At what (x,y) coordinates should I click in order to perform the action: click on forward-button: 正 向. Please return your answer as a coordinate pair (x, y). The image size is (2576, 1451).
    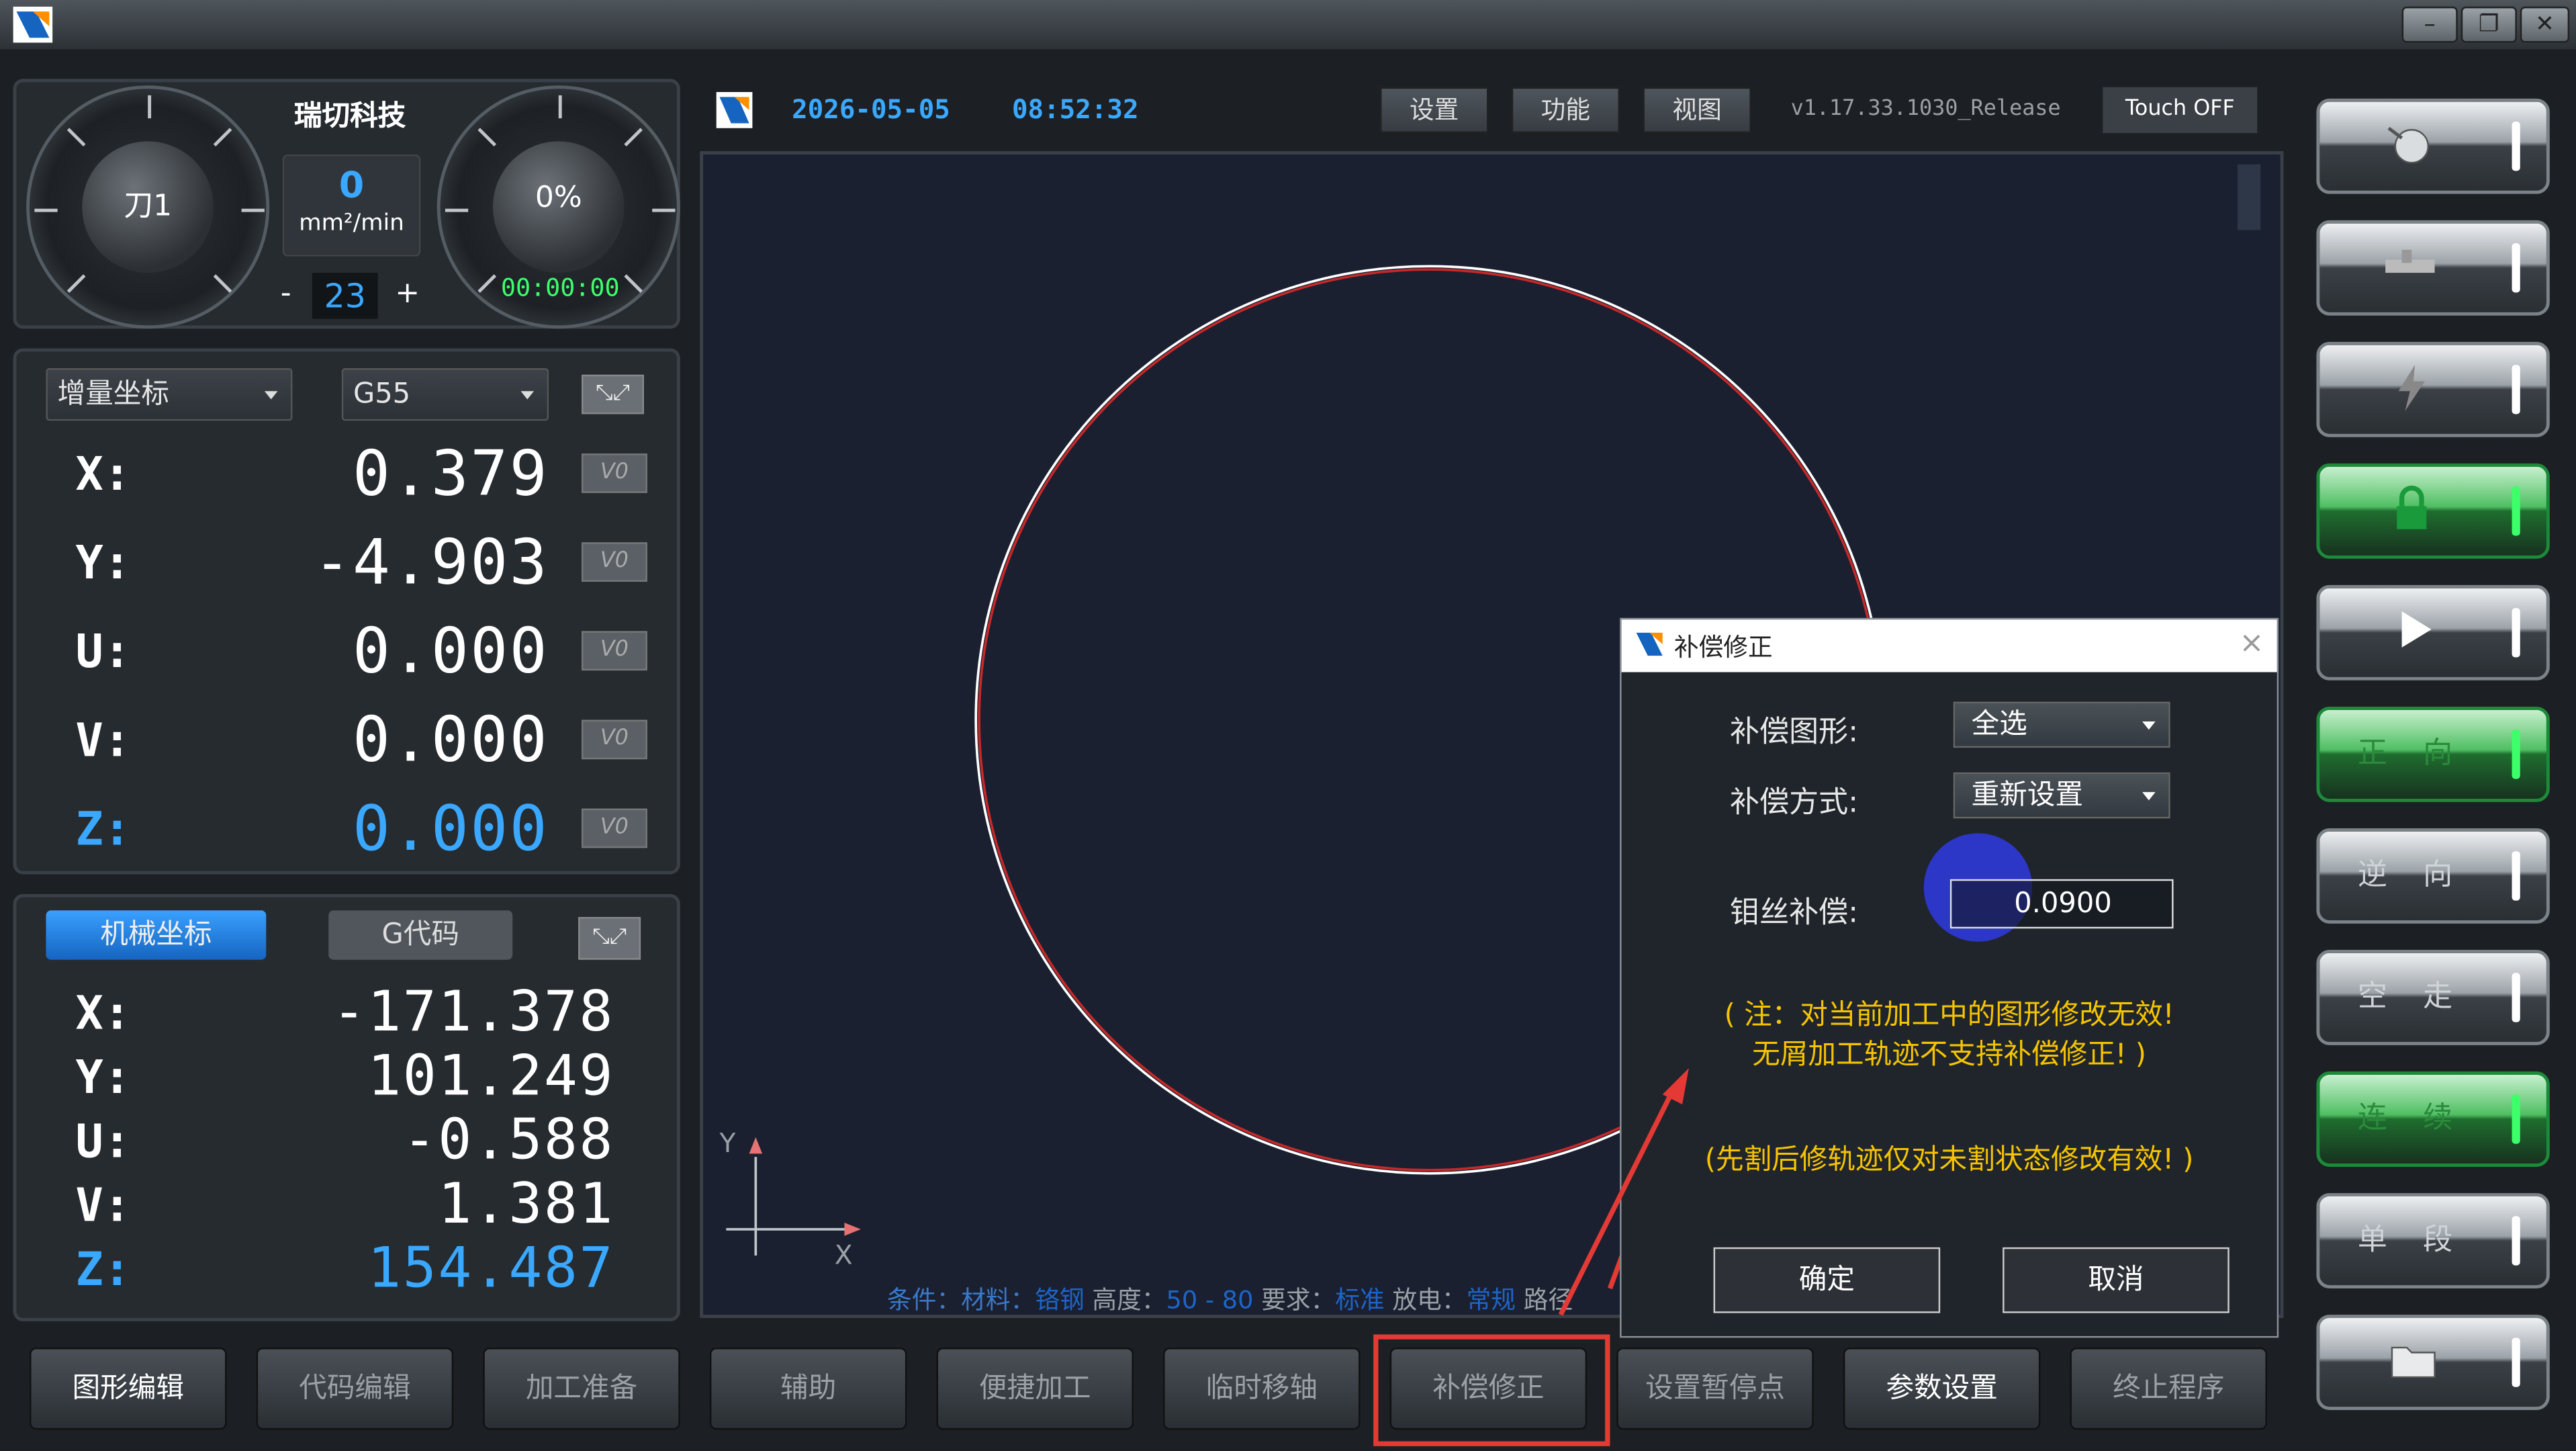
    Looking at the image, I should click on (2433, 754).